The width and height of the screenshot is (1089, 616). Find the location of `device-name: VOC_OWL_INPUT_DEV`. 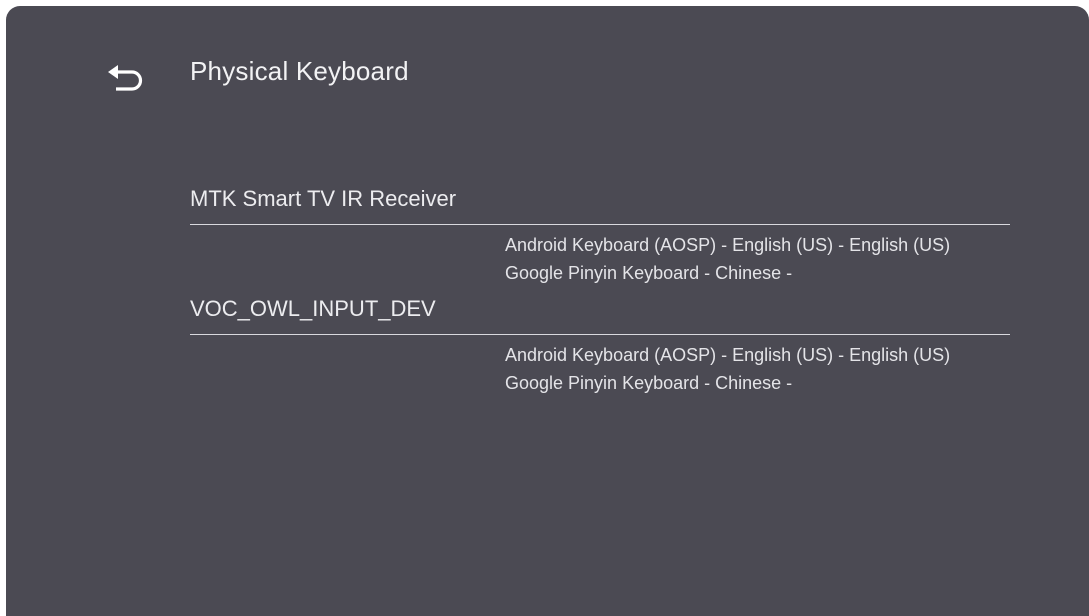

device-name: VOC_OWL_INPUT_DEV is located at coordinates (313, 308).